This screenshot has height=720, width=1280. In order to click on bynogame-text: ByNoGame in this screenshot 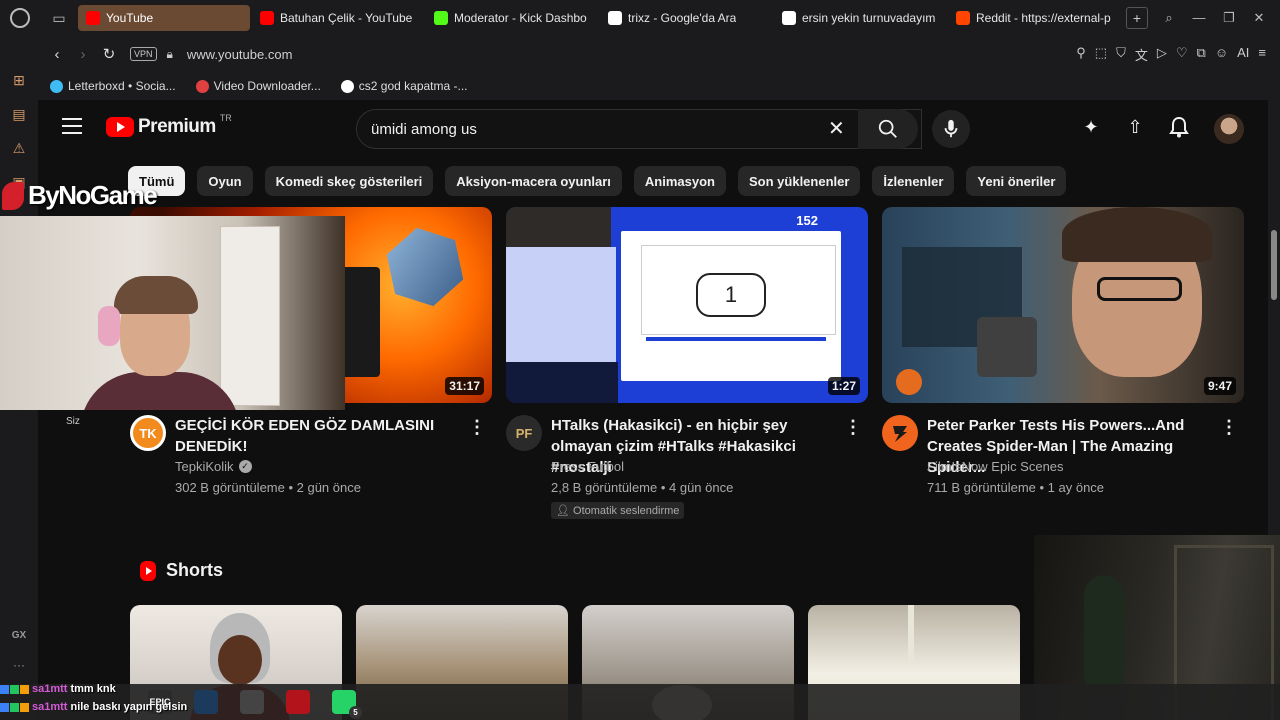, I will do `click(93, 195)`.